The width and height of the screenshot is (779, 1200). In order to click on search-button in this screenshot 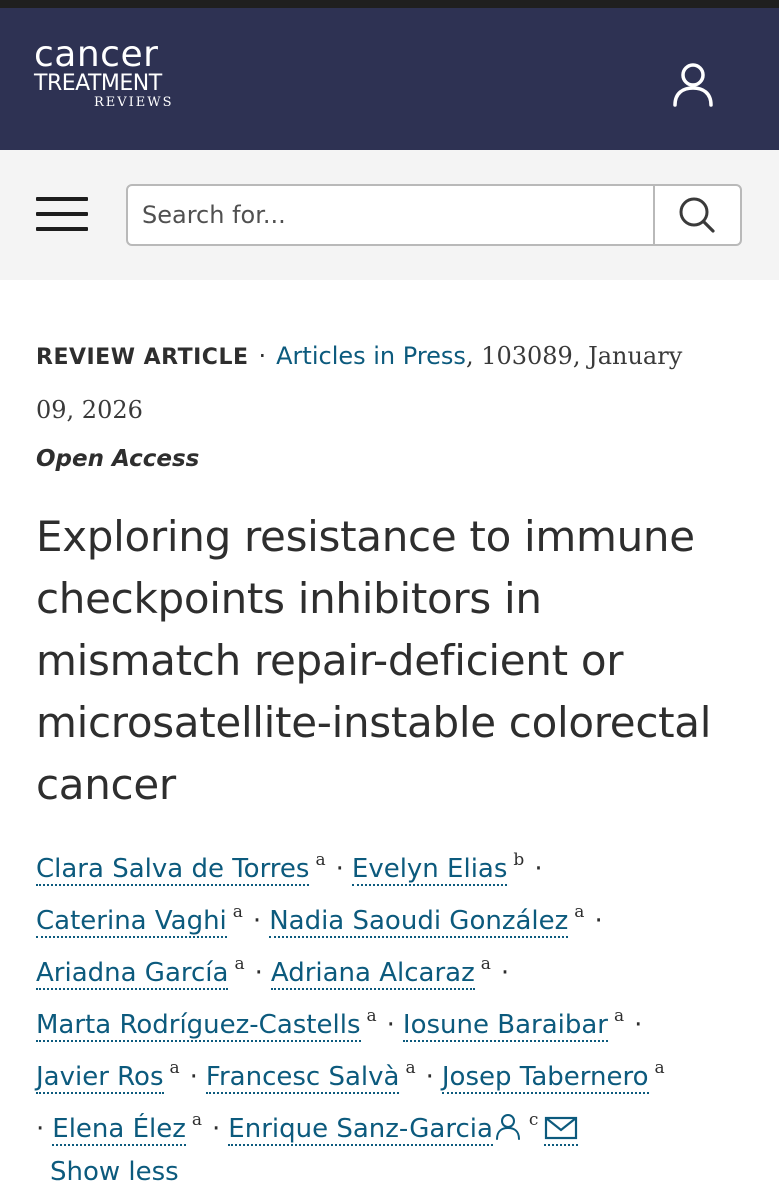, I will do `click(696, 215)`.